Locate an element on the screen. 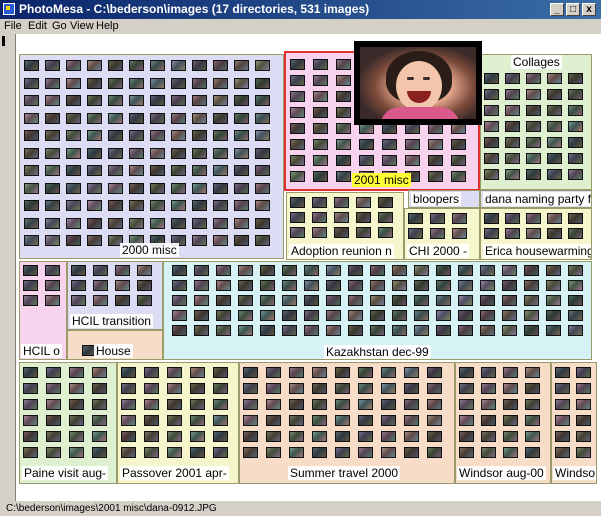 Image resolution: width=601 pixels, height=516 pixels. menu-view: View is located at coordinates (82, 26).